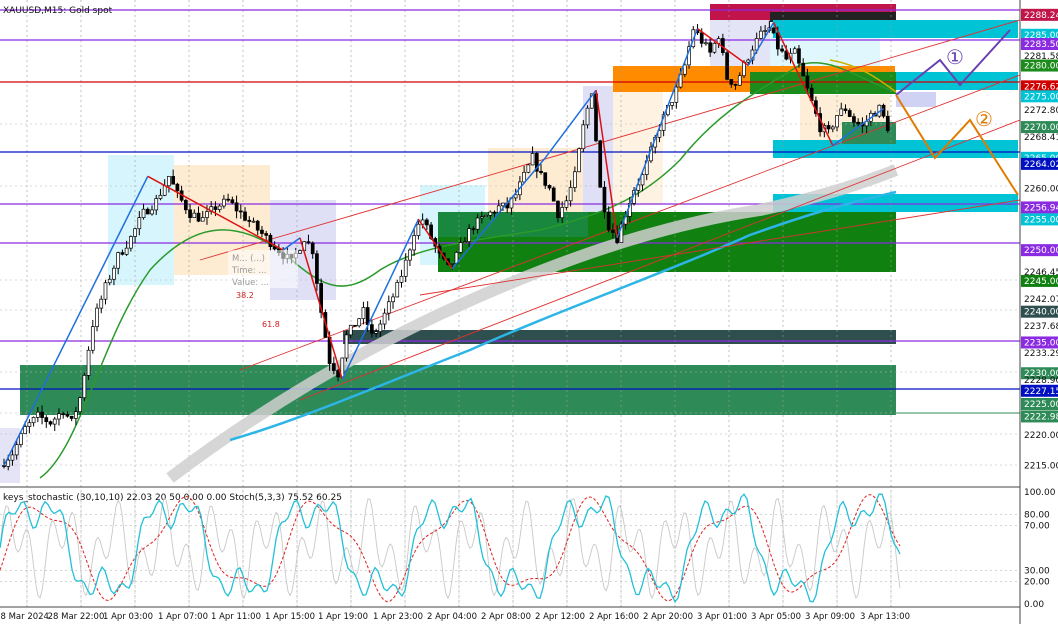  What do you see at coordinates (1041, 467) in the screenshot?
I see `price-tick-label: 2215.00` at bounding box center [1041, 467].